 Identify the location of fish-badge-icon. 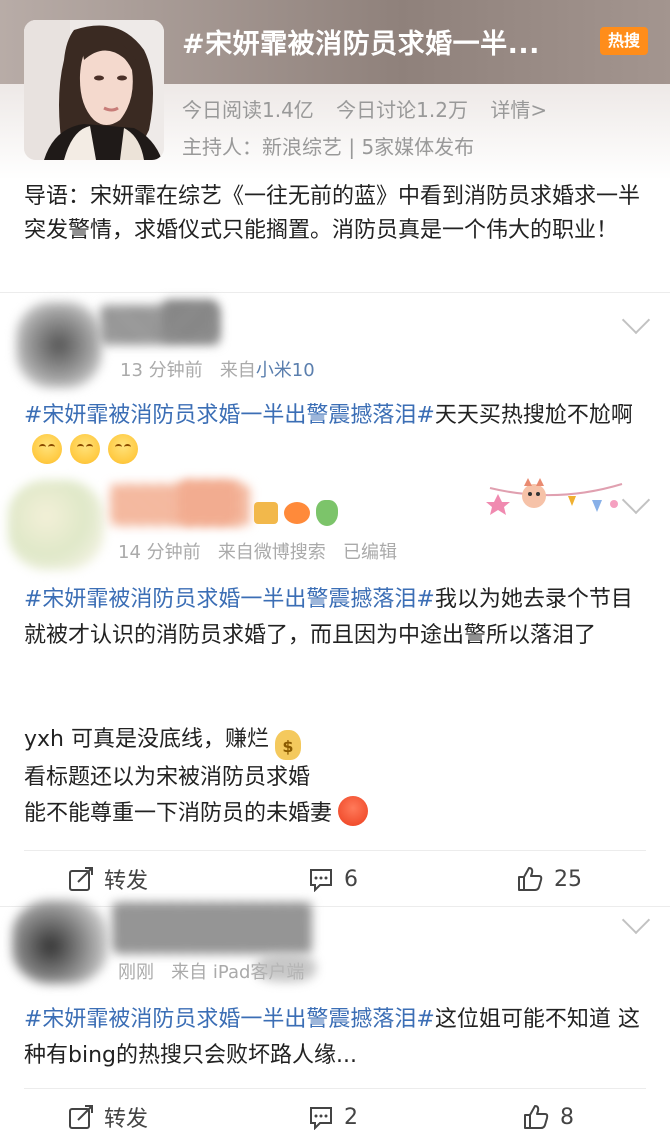
(297, 513).